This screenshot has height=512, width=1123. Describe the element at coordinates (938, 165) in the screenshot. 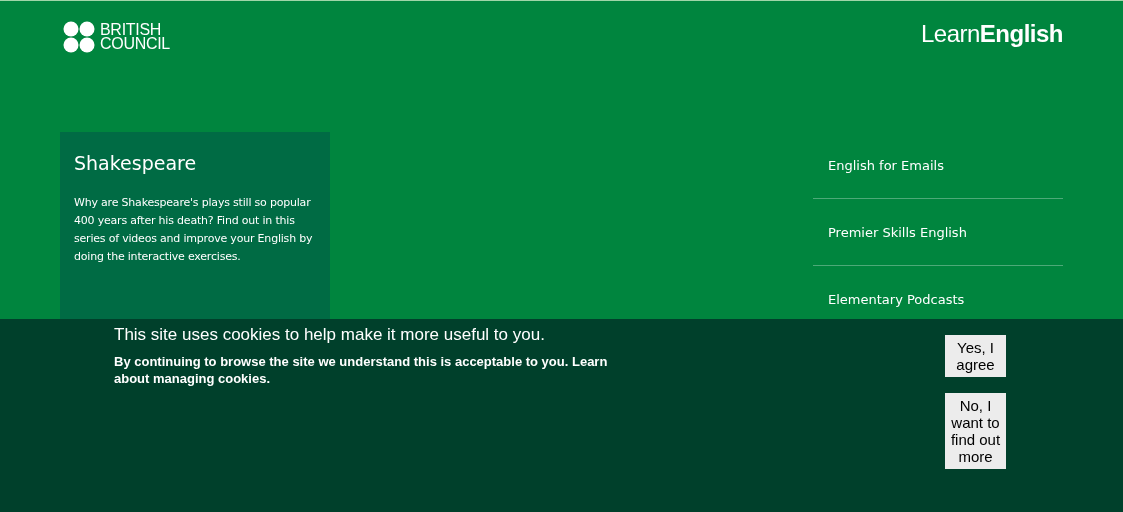

I see `side-link: English for Emails` at that location.